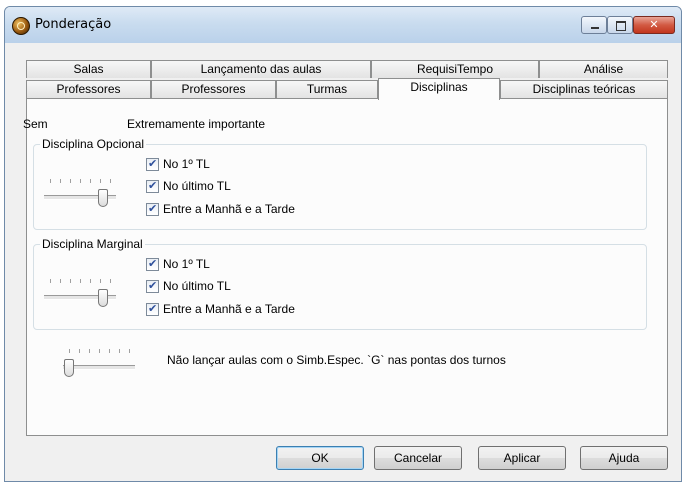 This screenshot has width=688, height=484. Describe the element at coordinates (82, 194) in the screenshot. I see `slider-opcional` at that location.